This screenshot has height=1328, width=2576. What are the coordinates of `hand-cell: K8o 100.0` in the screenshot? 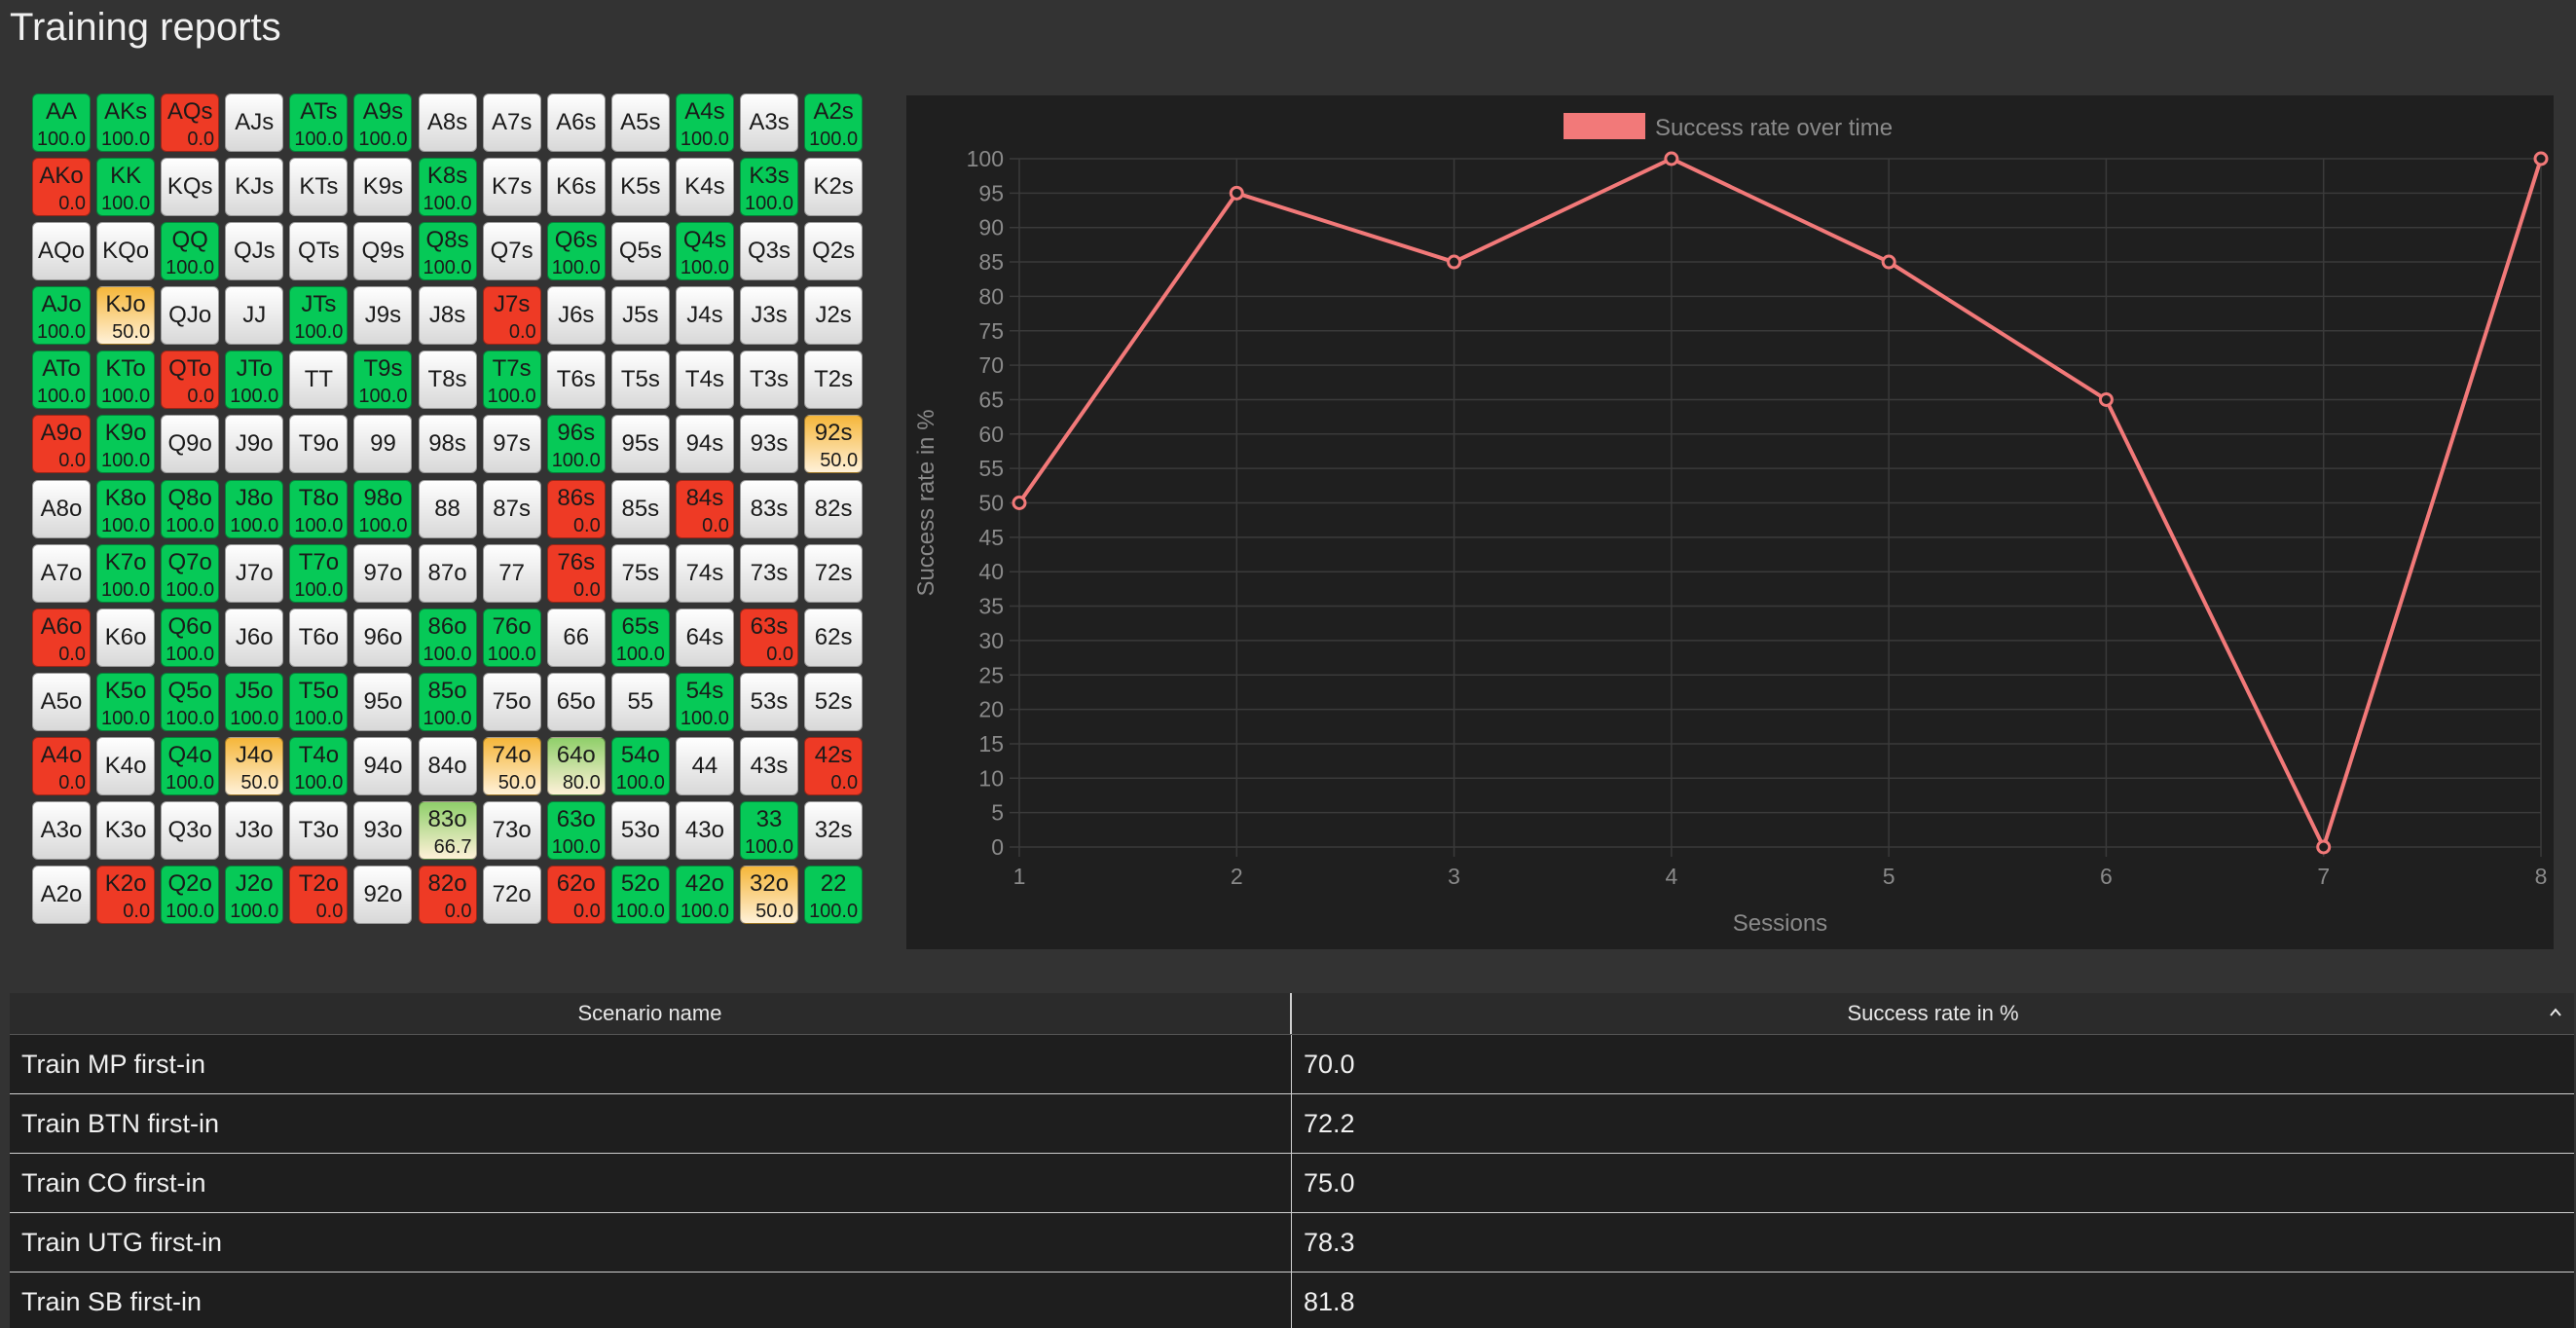 It's located at (126, 508).